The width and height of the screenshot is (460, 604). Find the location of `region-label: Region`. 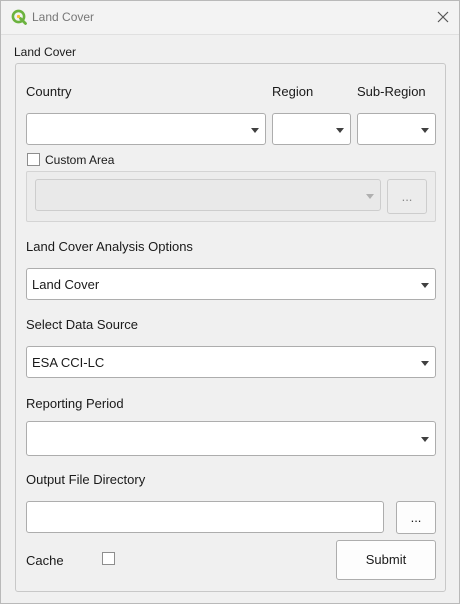

region-label: Region is located at coordinates (293, 91).